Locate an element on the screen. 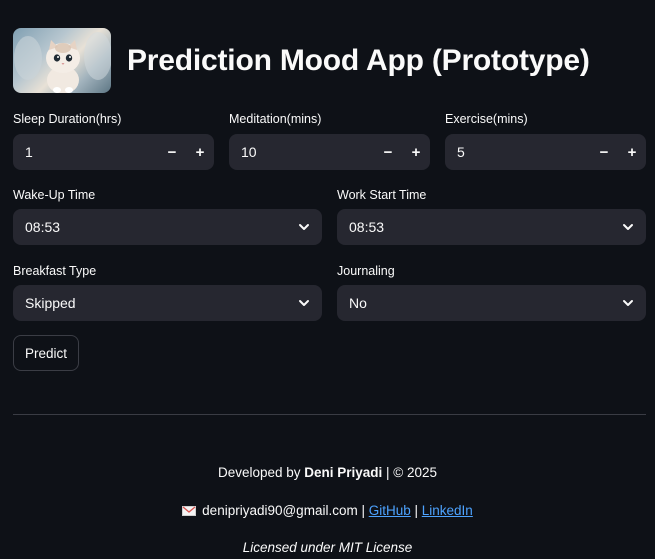  wake-up-time-value: 08:53 is located at coordinates (43, 227).